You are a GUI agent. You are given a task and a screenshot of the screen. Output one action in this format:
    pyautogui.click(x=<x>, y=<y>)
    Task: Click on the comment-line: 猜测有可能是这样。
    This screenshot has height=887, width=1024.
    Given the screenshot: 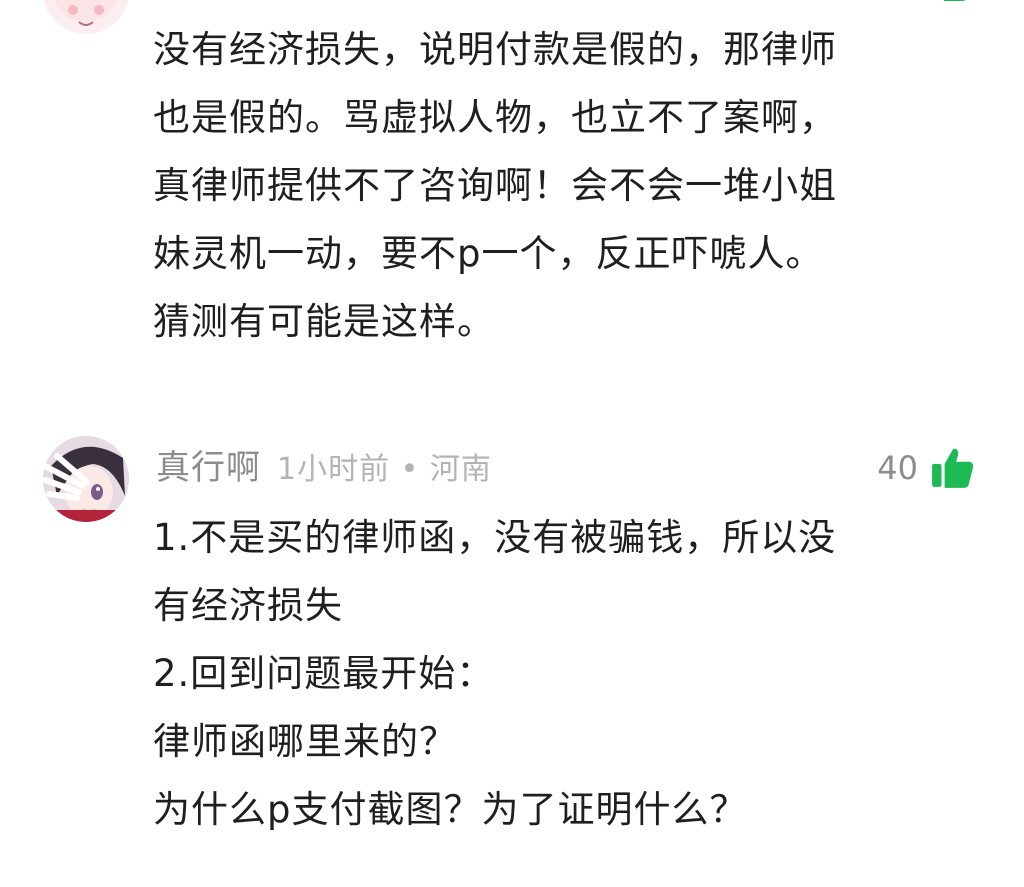 What is the action you would take?
    pyautogui.click(x=324, y=321)
    